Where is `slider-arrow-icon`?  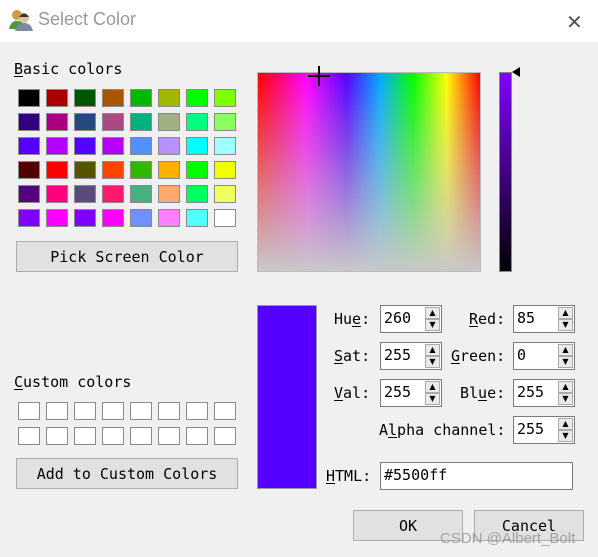 slider-arrow-icon is located at coordinates (516, 72).